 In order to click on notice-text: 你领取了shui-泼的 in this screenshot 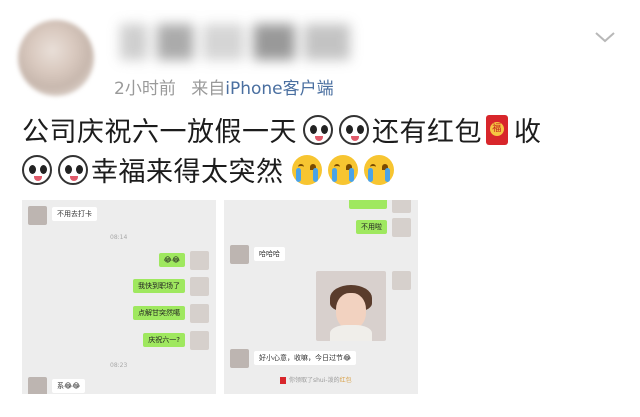, I will do `click(314, 380)`.